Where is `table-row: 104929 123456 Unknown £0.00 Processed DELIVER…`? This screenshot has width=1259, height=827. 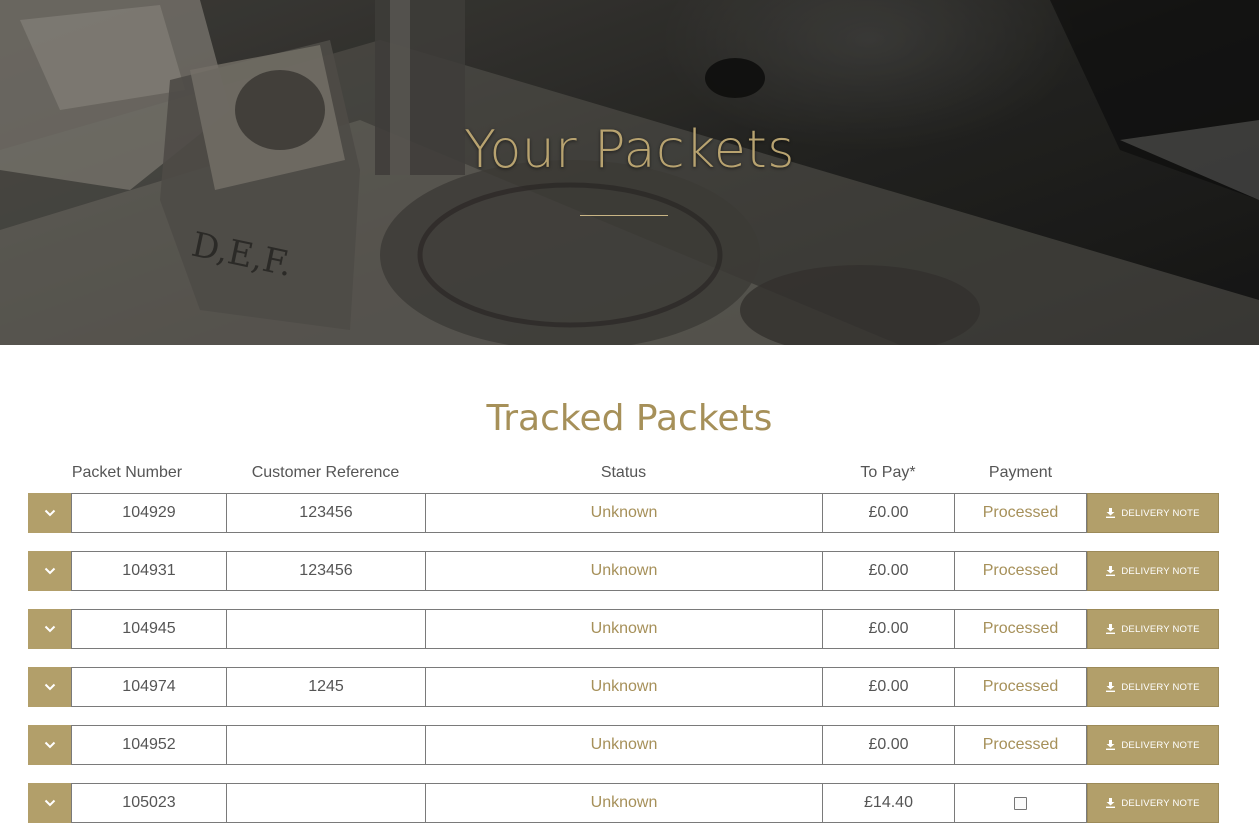 table-row: 104929 123456 Unknown £0.00 Processed DELIVER… is located at coordinates (623, 513).